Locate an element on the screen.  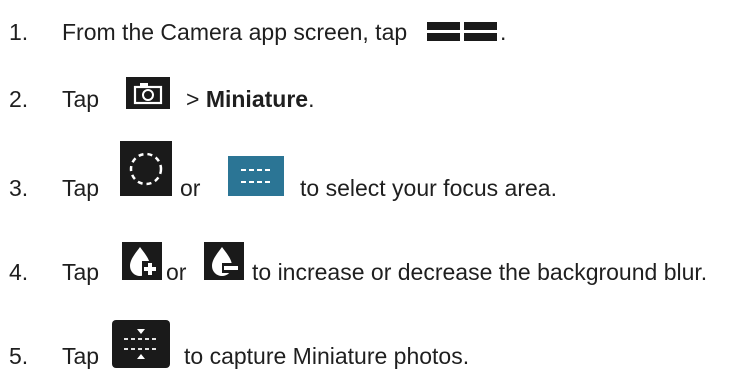
camera-settings-icon is located at coordinates (148, 93).